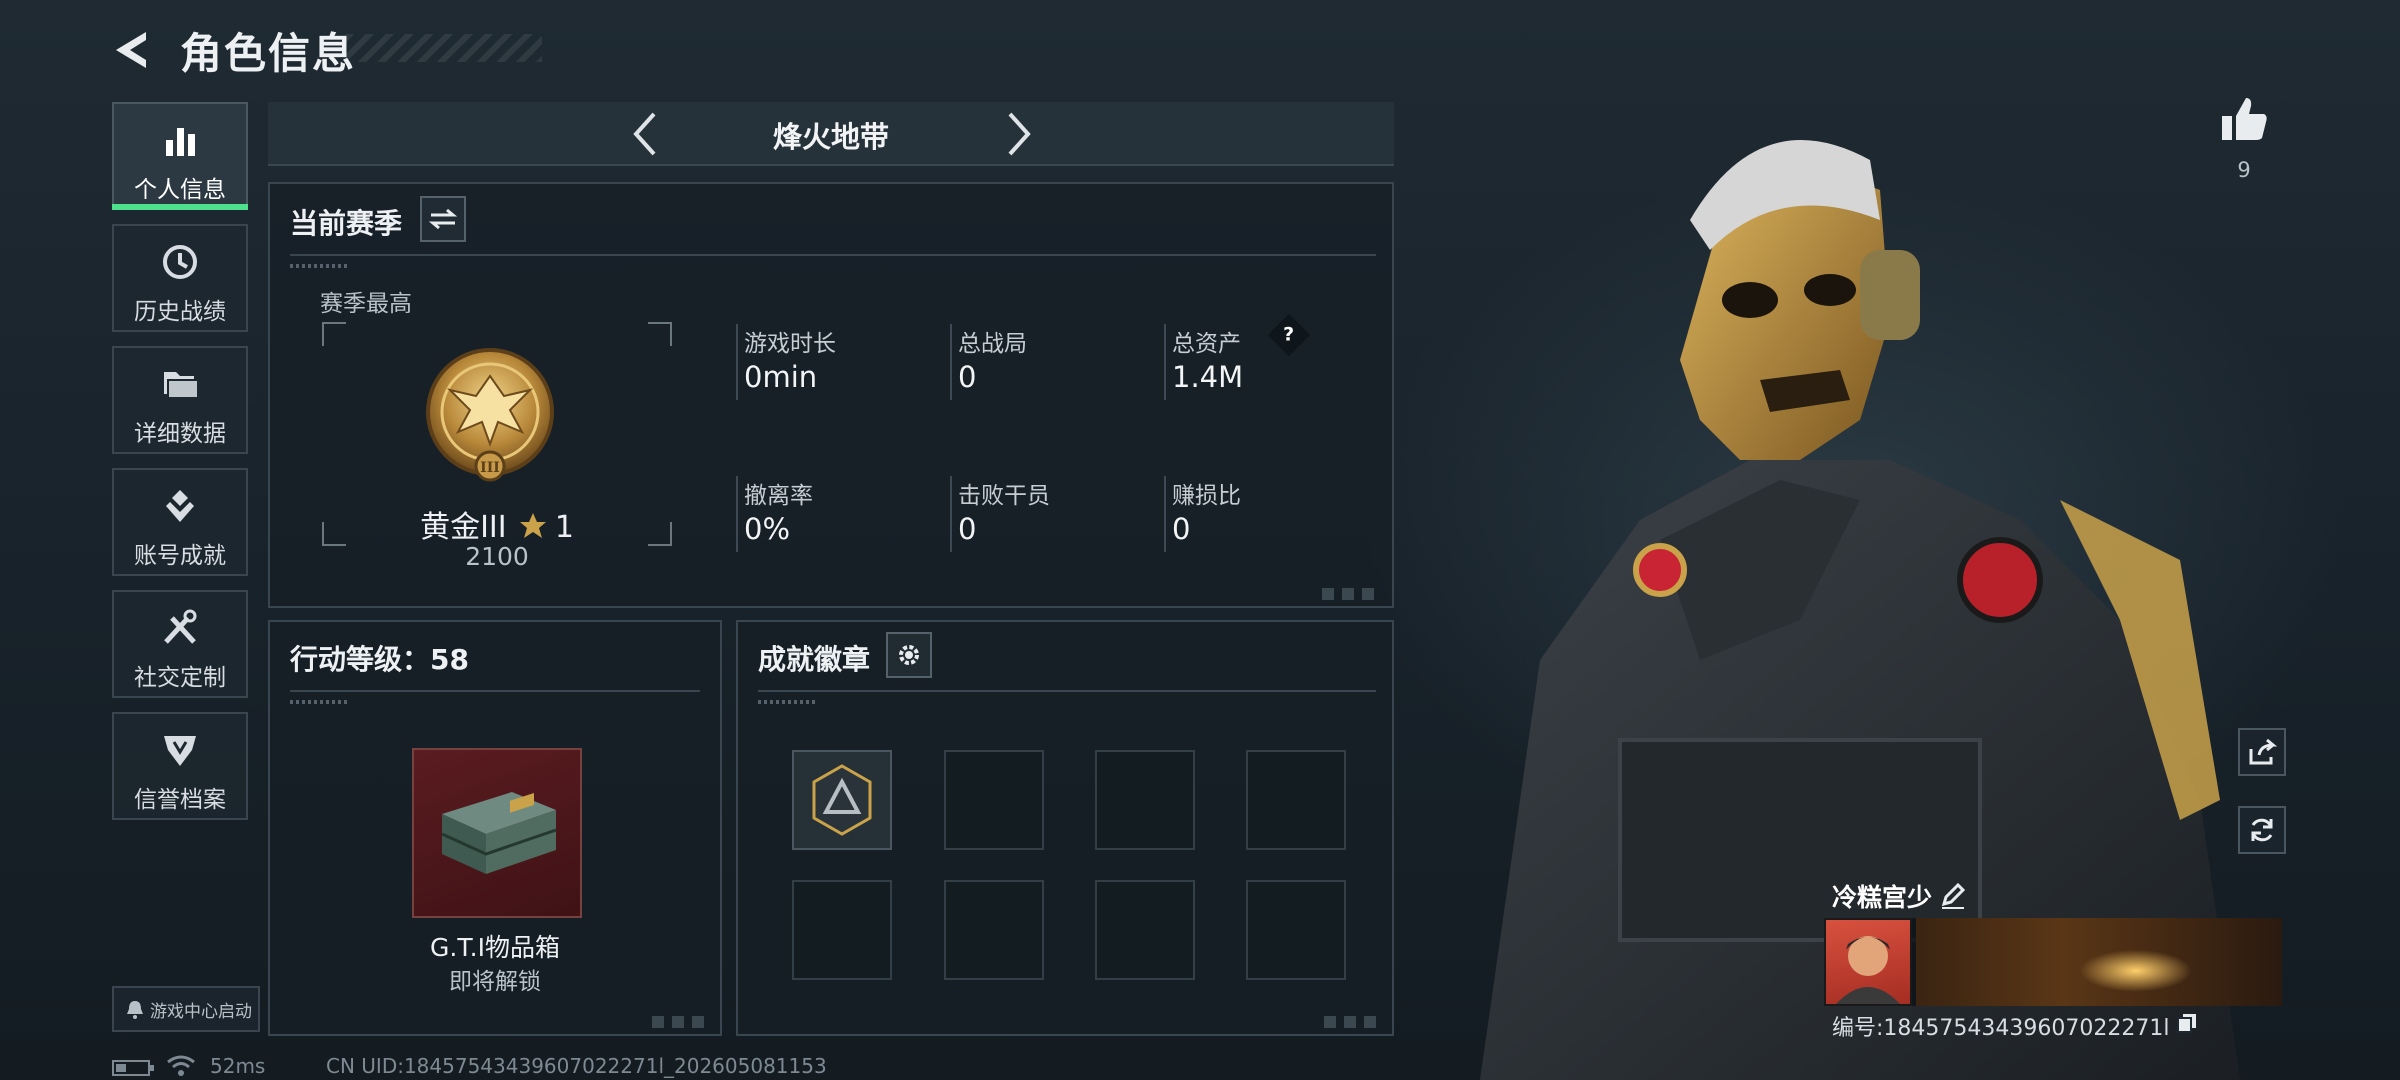 Image resolution: width=2400 pixels, height=1080 pixels. I want to click on edit-name-button, so click(1953, 895).